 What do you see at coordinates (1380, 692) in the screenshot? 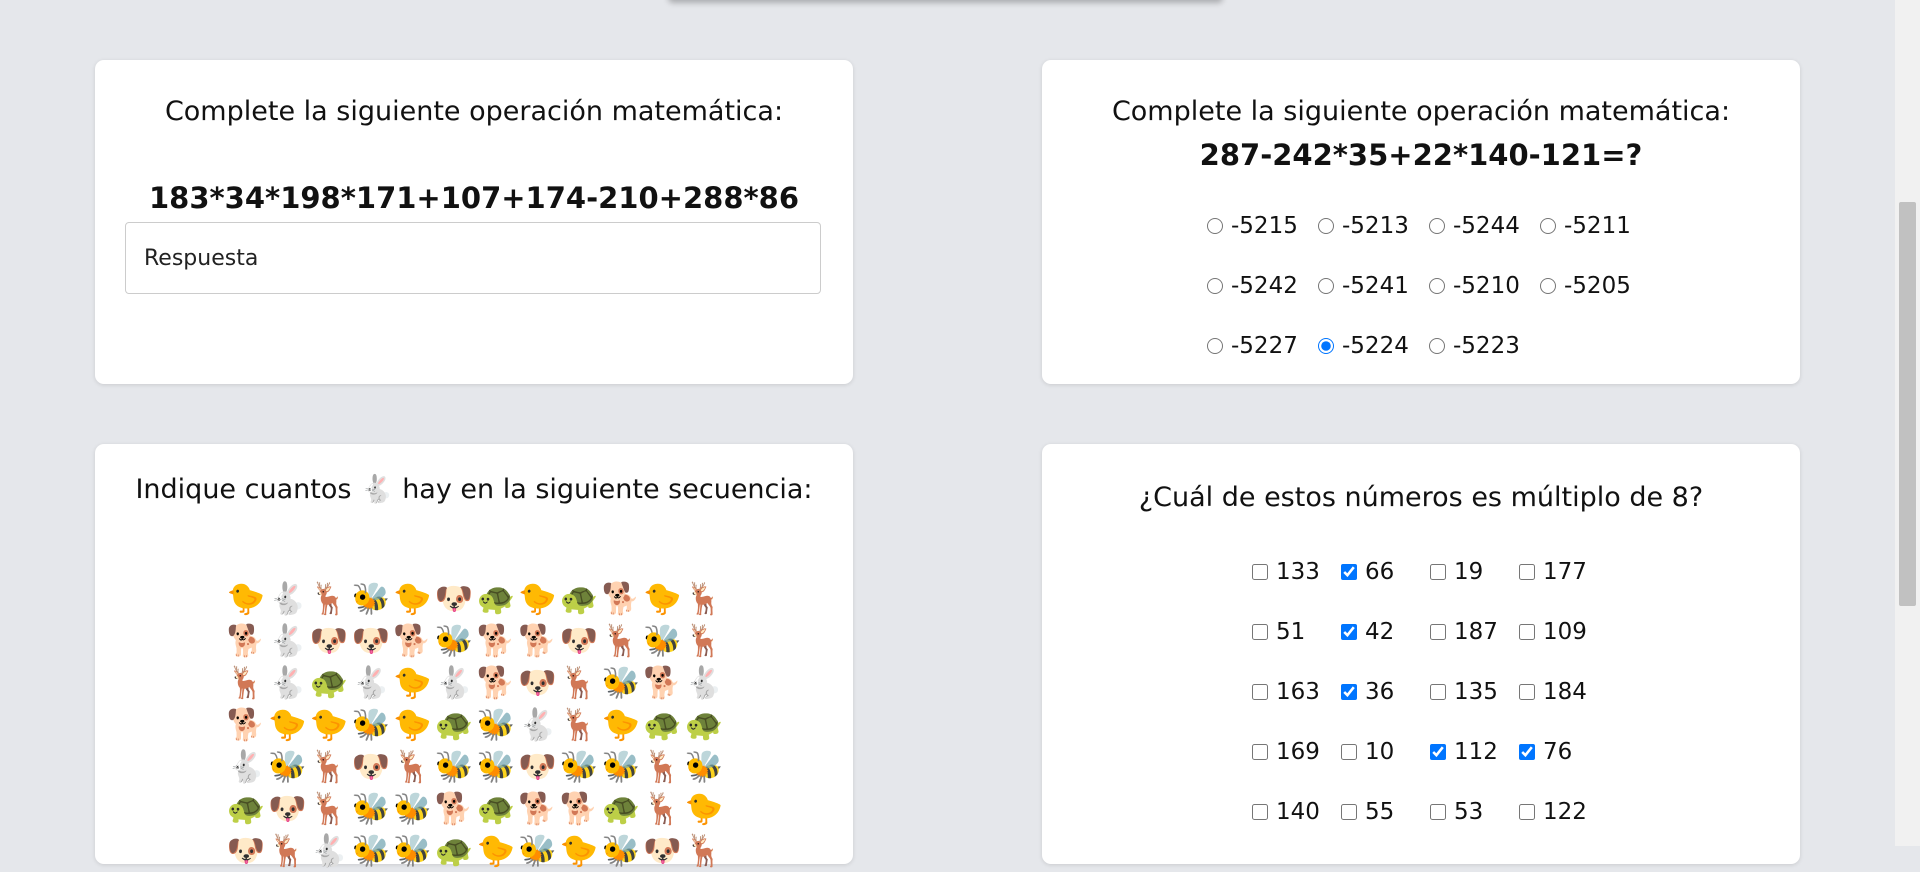
I see `checkbox-label: 36` at bounding box center [1380, 692].